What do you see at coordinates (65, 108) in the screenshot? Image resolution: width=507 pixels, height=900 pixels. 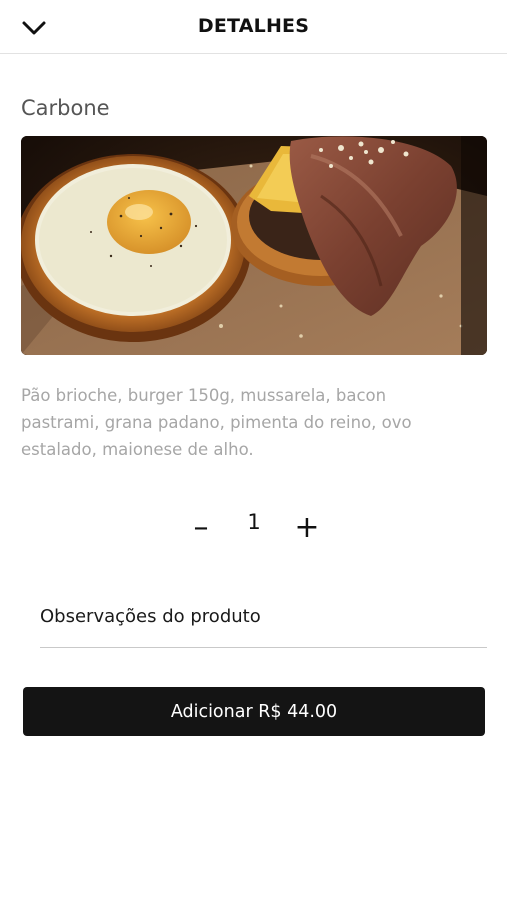 I see `product-name: Carbone` at bounding box center [65, 108].